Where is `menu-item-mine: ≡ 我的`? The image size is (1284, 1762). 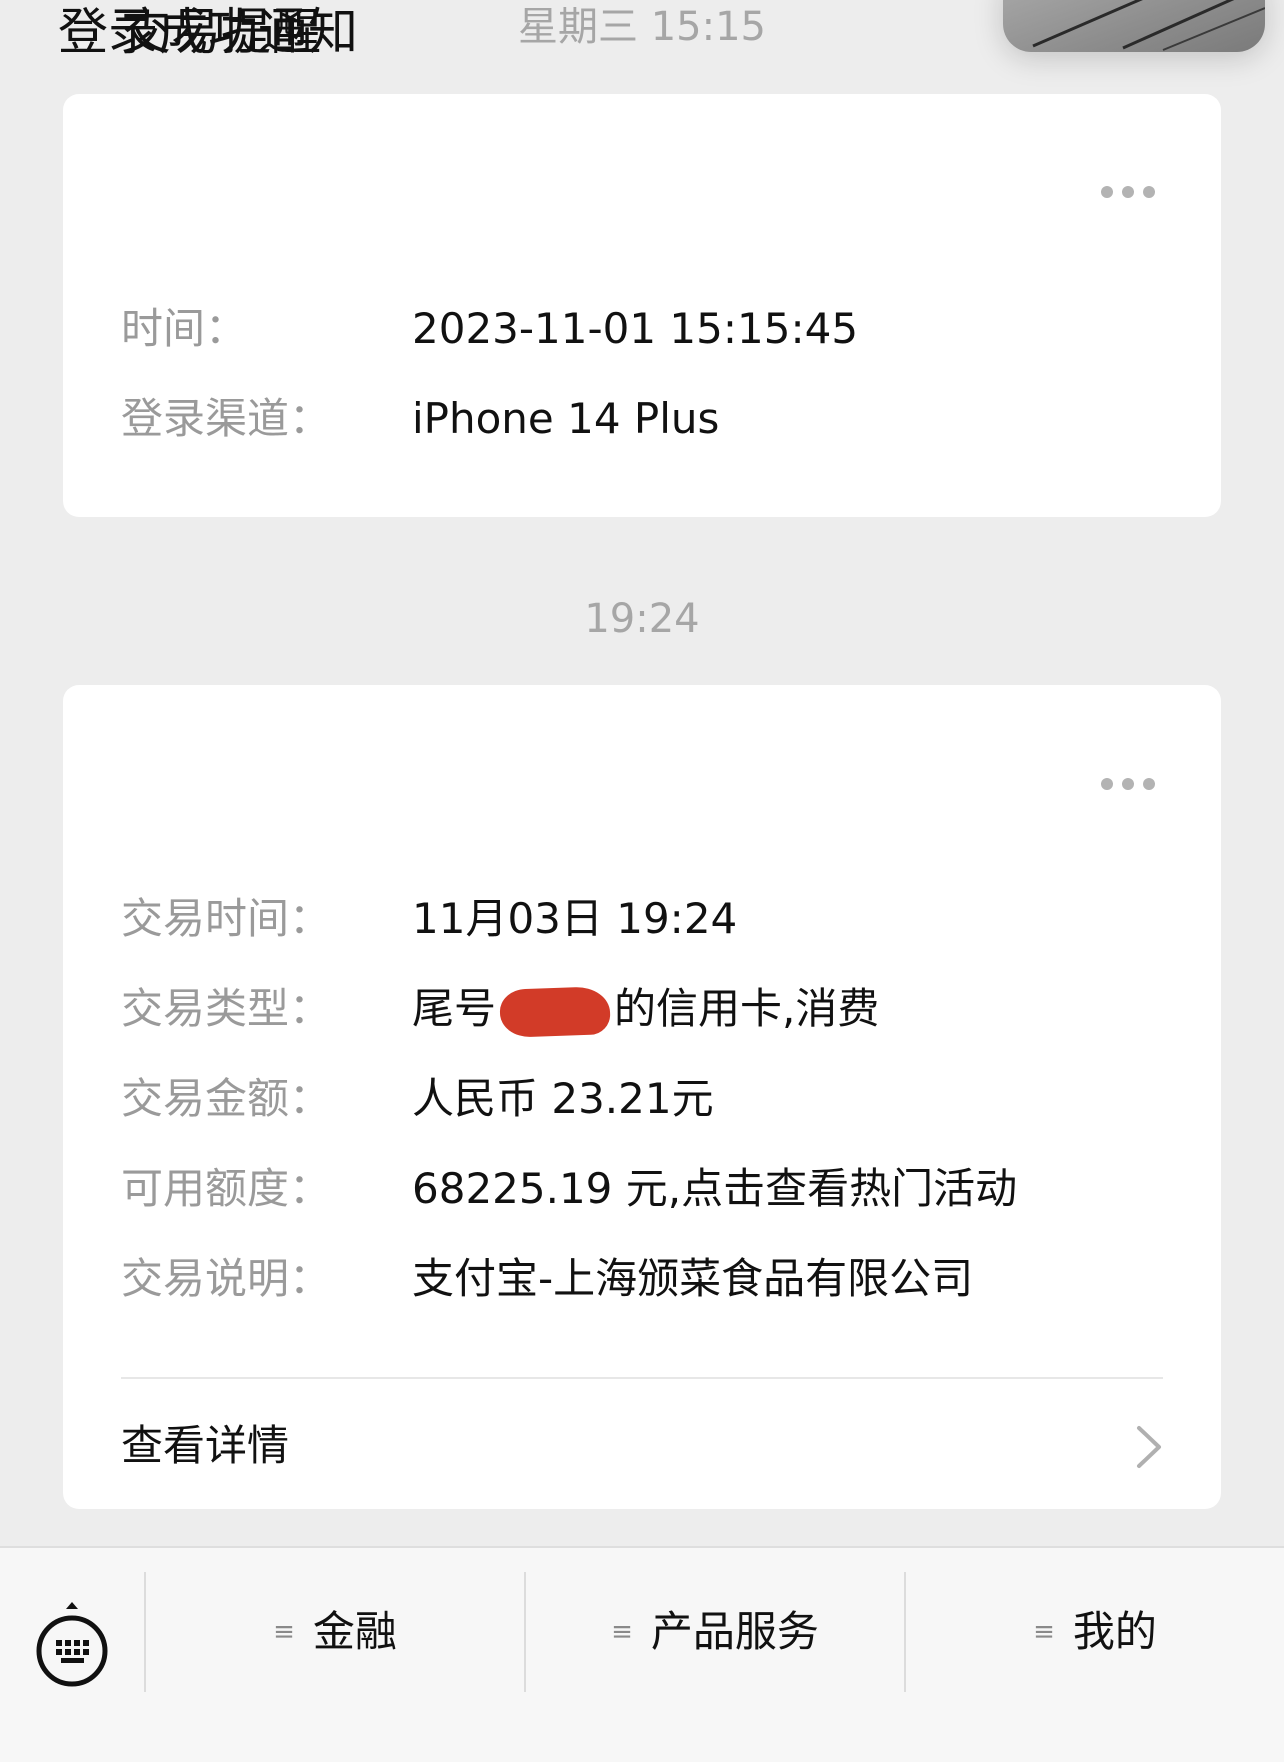 menu-item-mine: ≡ 我的 is located at coordinates (1095, 1632).